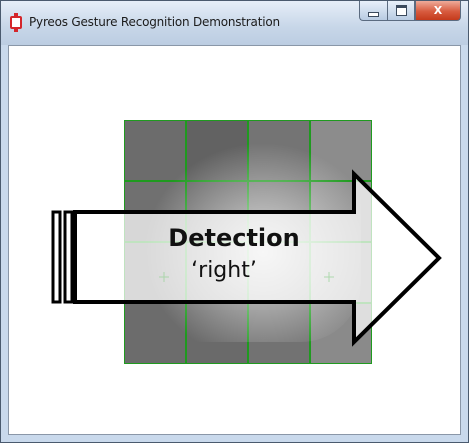 This screenshot has width=469, height=443. I want to click on minimize-icon, so click(373, 14).